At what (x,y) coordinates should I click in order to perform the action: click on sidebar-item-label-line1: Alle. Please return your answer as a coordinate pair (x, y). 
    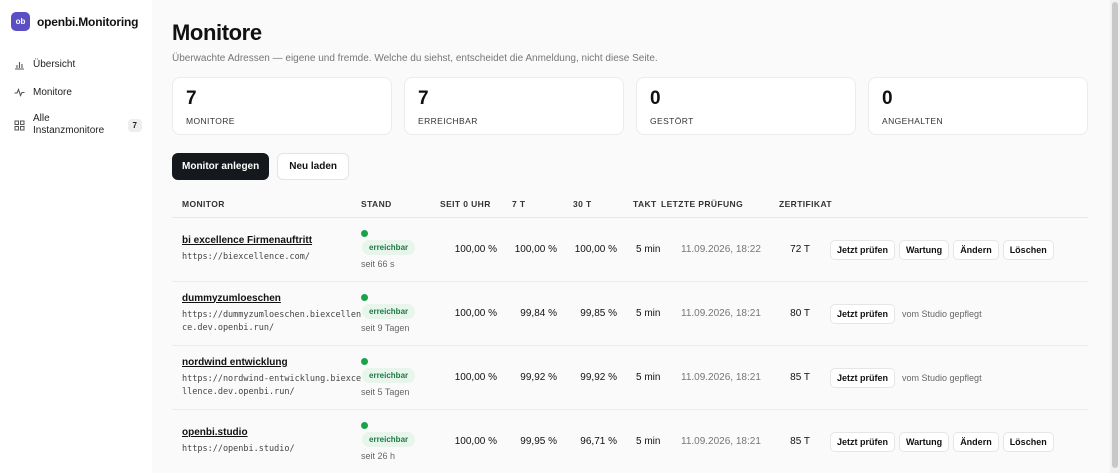
    Looking at the image, I should click on (41, 118).